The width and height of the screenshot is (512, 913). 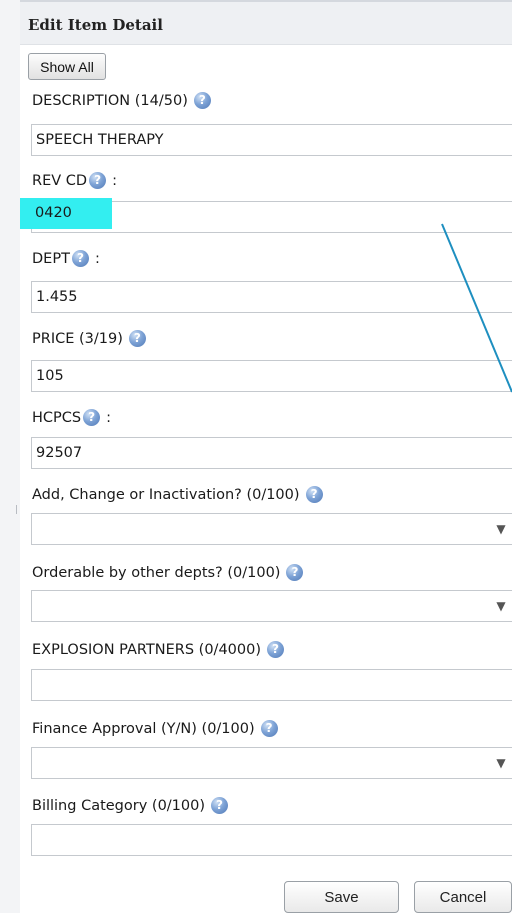 I want to click on price-label-row: PRICE (3/19) ?, so click(x=89, y=338).